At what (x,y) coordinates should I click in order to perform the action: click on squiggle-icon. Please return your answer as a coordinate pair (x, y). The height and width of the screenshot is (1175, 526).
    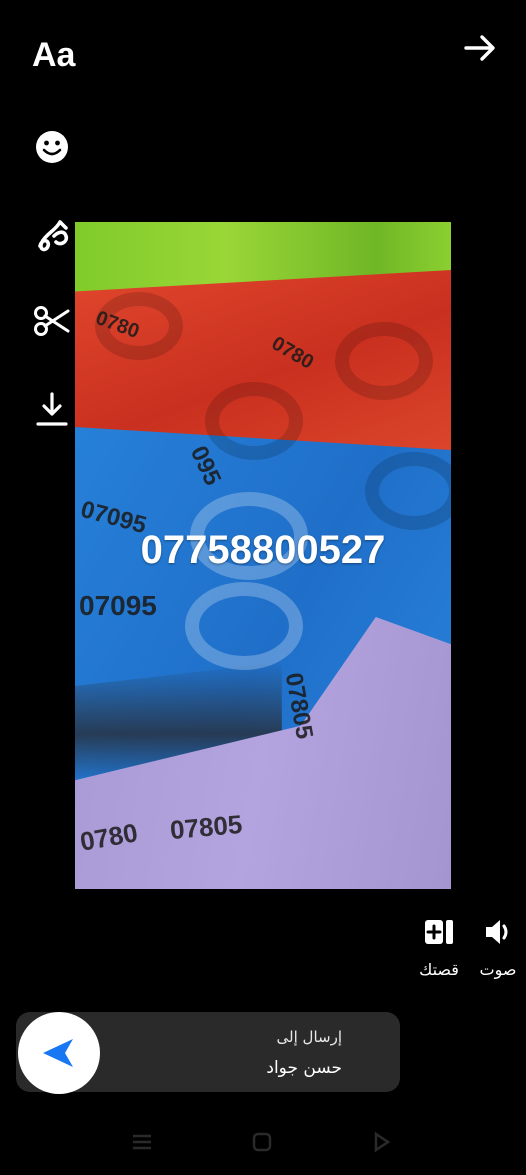
    Looking at the image, I should click on (53, 236).